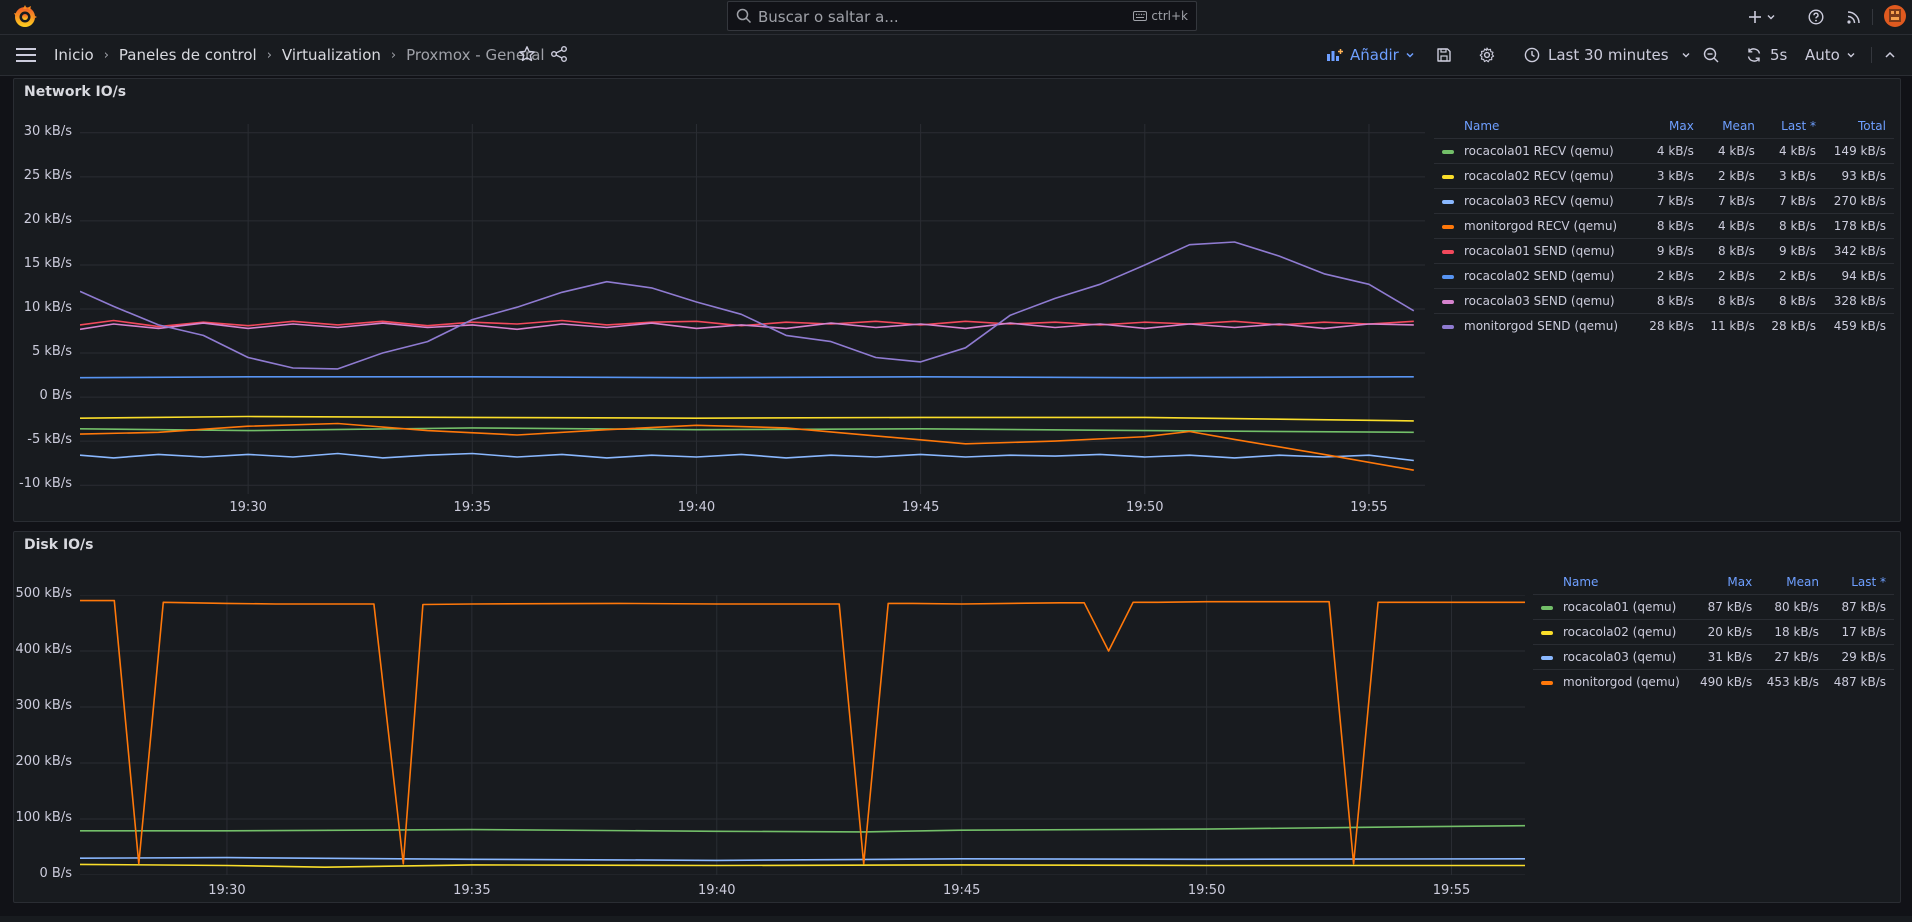  Describe the element at coordinates (1890, 55) in the screenshot. I see `collapse-header-button` at that location.